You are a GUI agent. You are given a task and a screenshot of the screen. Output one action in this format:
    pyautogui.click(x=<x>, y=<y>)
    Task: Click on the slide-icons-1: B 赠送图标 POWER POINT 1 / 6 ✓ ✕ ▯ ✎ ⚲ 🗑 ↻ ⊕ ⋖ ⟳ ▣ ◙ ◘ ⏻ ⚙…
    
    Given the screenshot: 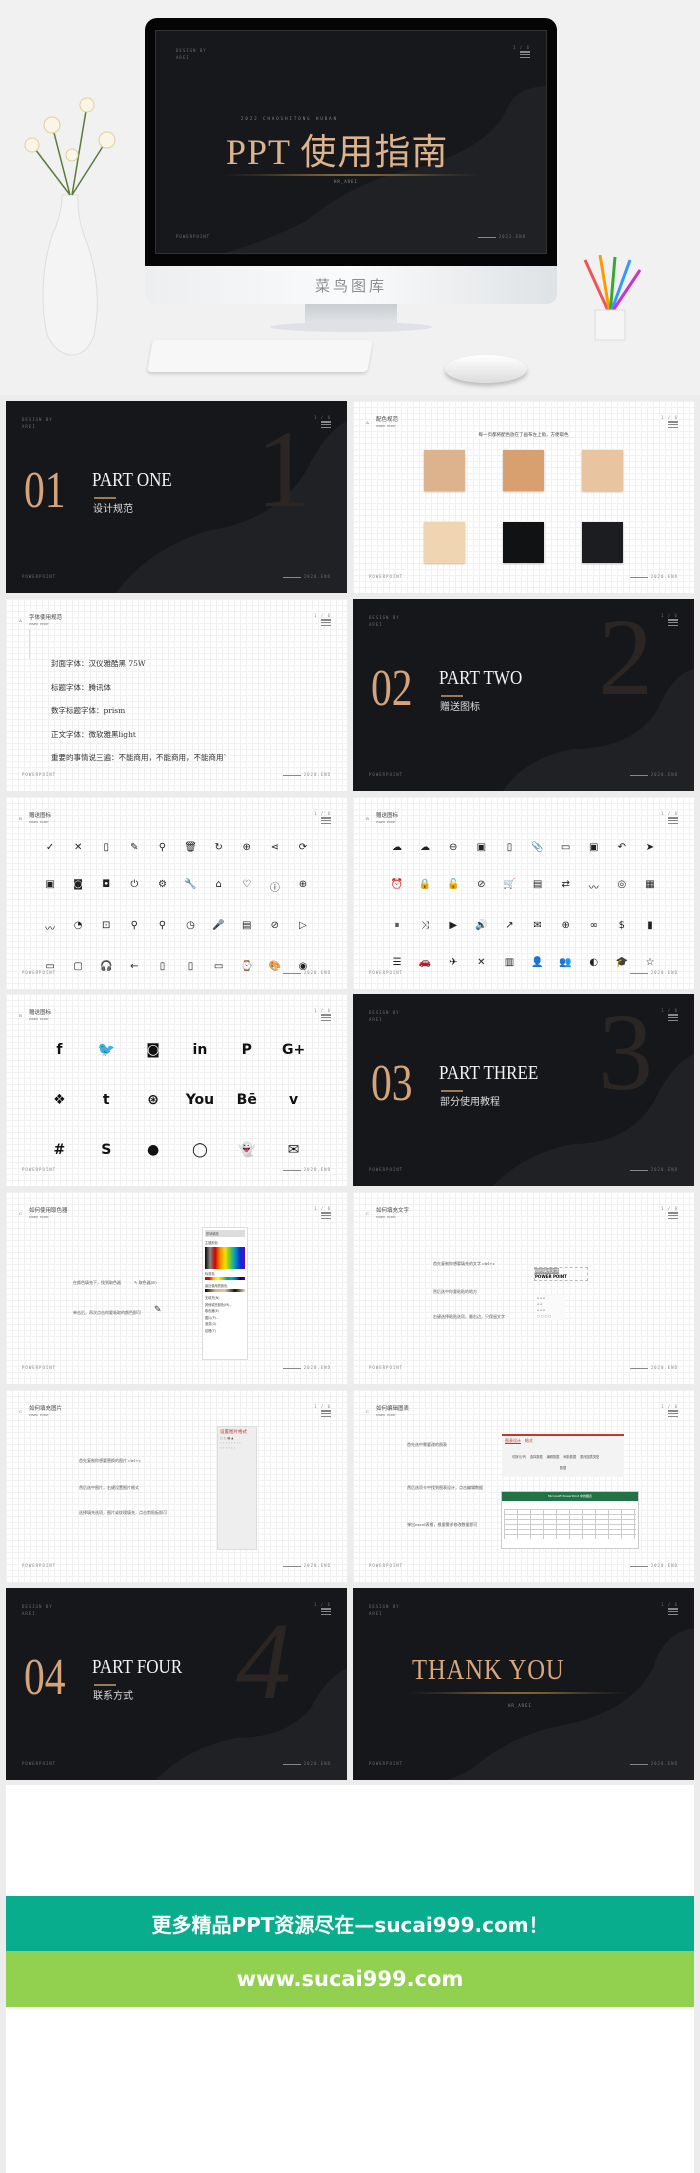 What is the action you would take?
    pyautogui.click(x=176, y=893)
    